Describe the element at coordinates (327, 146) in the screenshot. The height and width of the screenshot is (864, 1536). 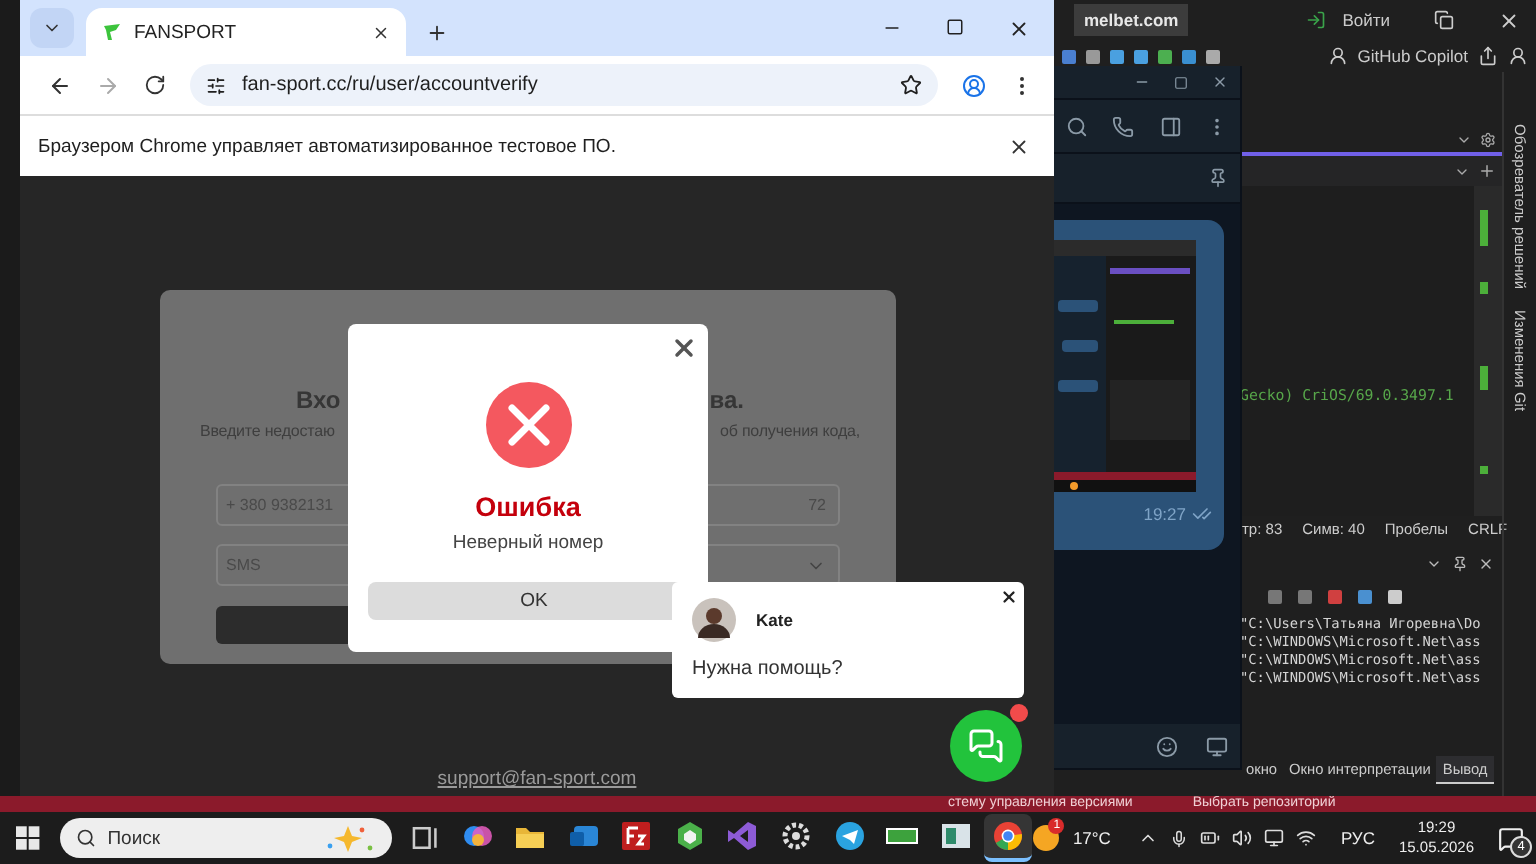
I see `infobar-message: Браузером Chrome управляет автоматизированное тестовое ПО.` at that location.